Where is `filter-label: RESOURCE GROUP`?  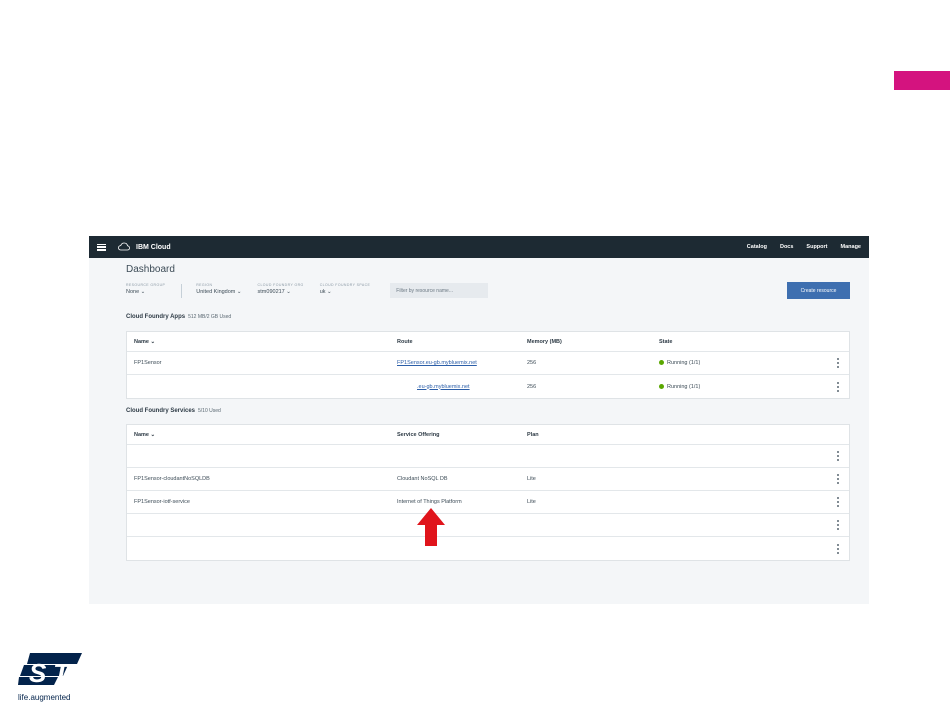 filter-label: RESOURCE GROUP is located at coordinates (146, 285).